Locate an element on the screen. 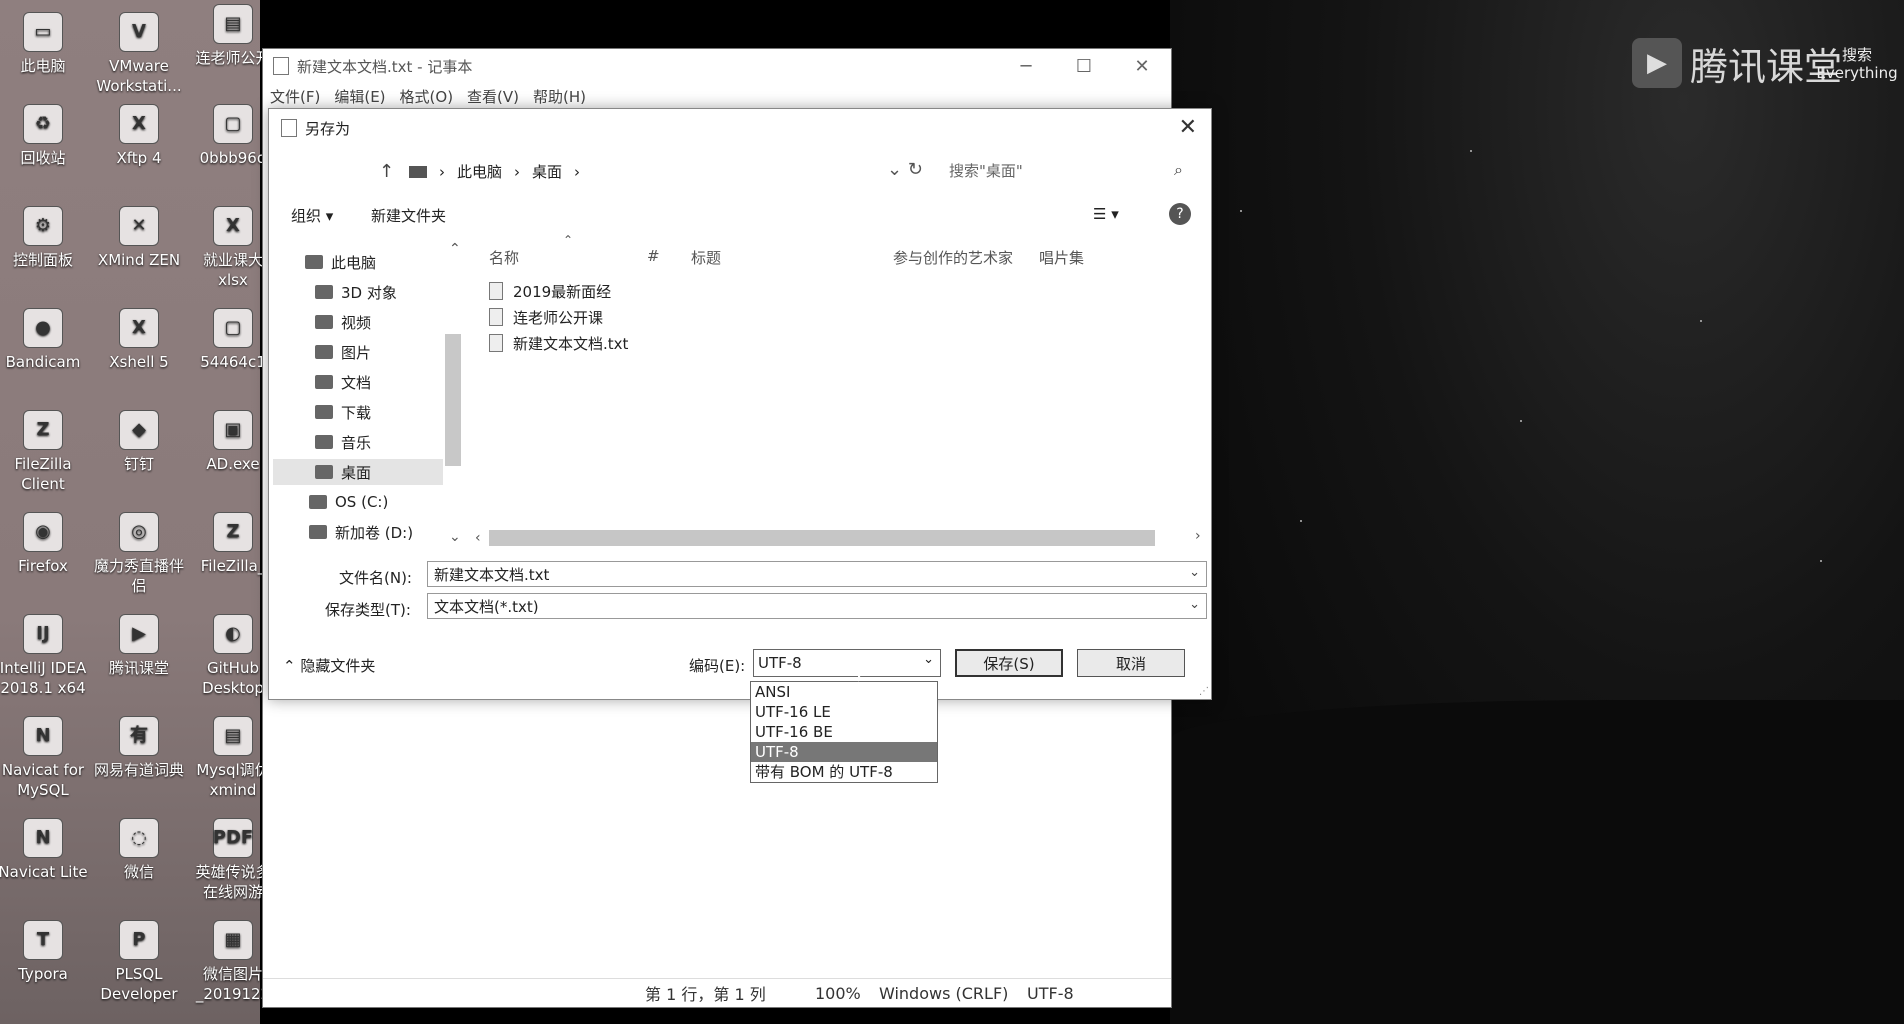 This screenshot has height=1024, width=1904. navicat-icon: N is located at coordinates (43, 838).